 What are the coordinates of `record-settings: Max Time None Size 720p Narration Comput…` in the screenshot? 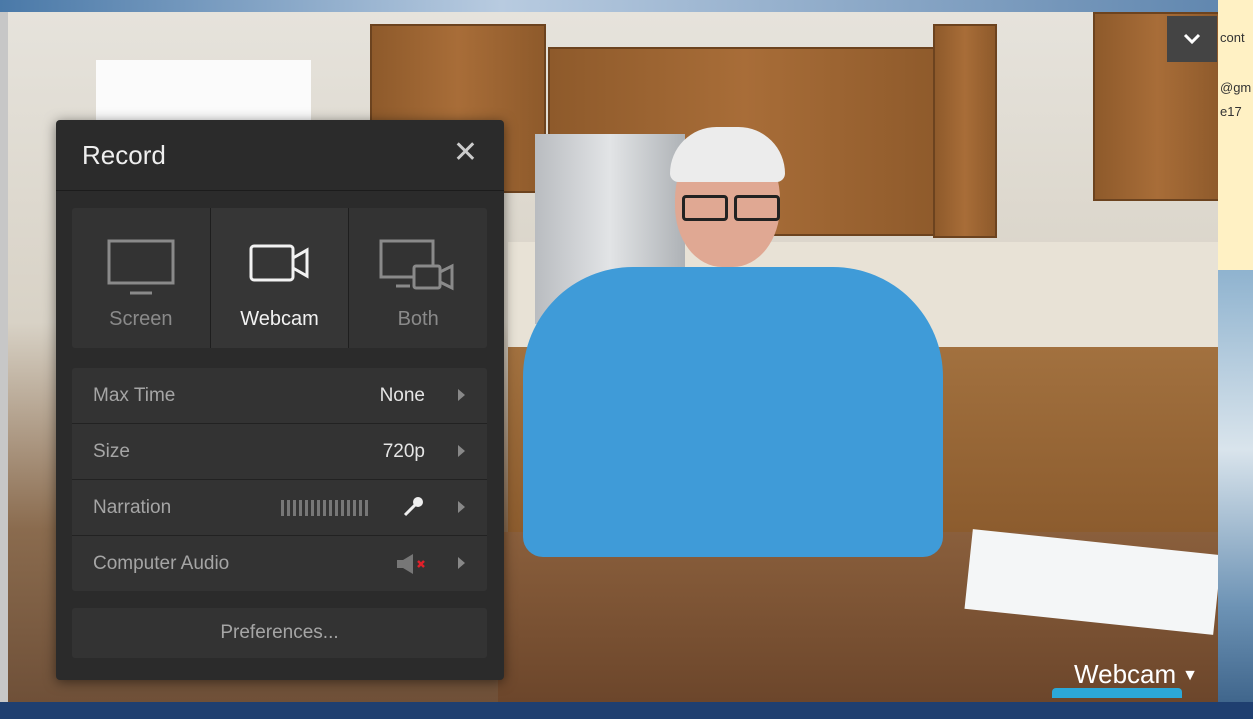 It's located at (279, 479).